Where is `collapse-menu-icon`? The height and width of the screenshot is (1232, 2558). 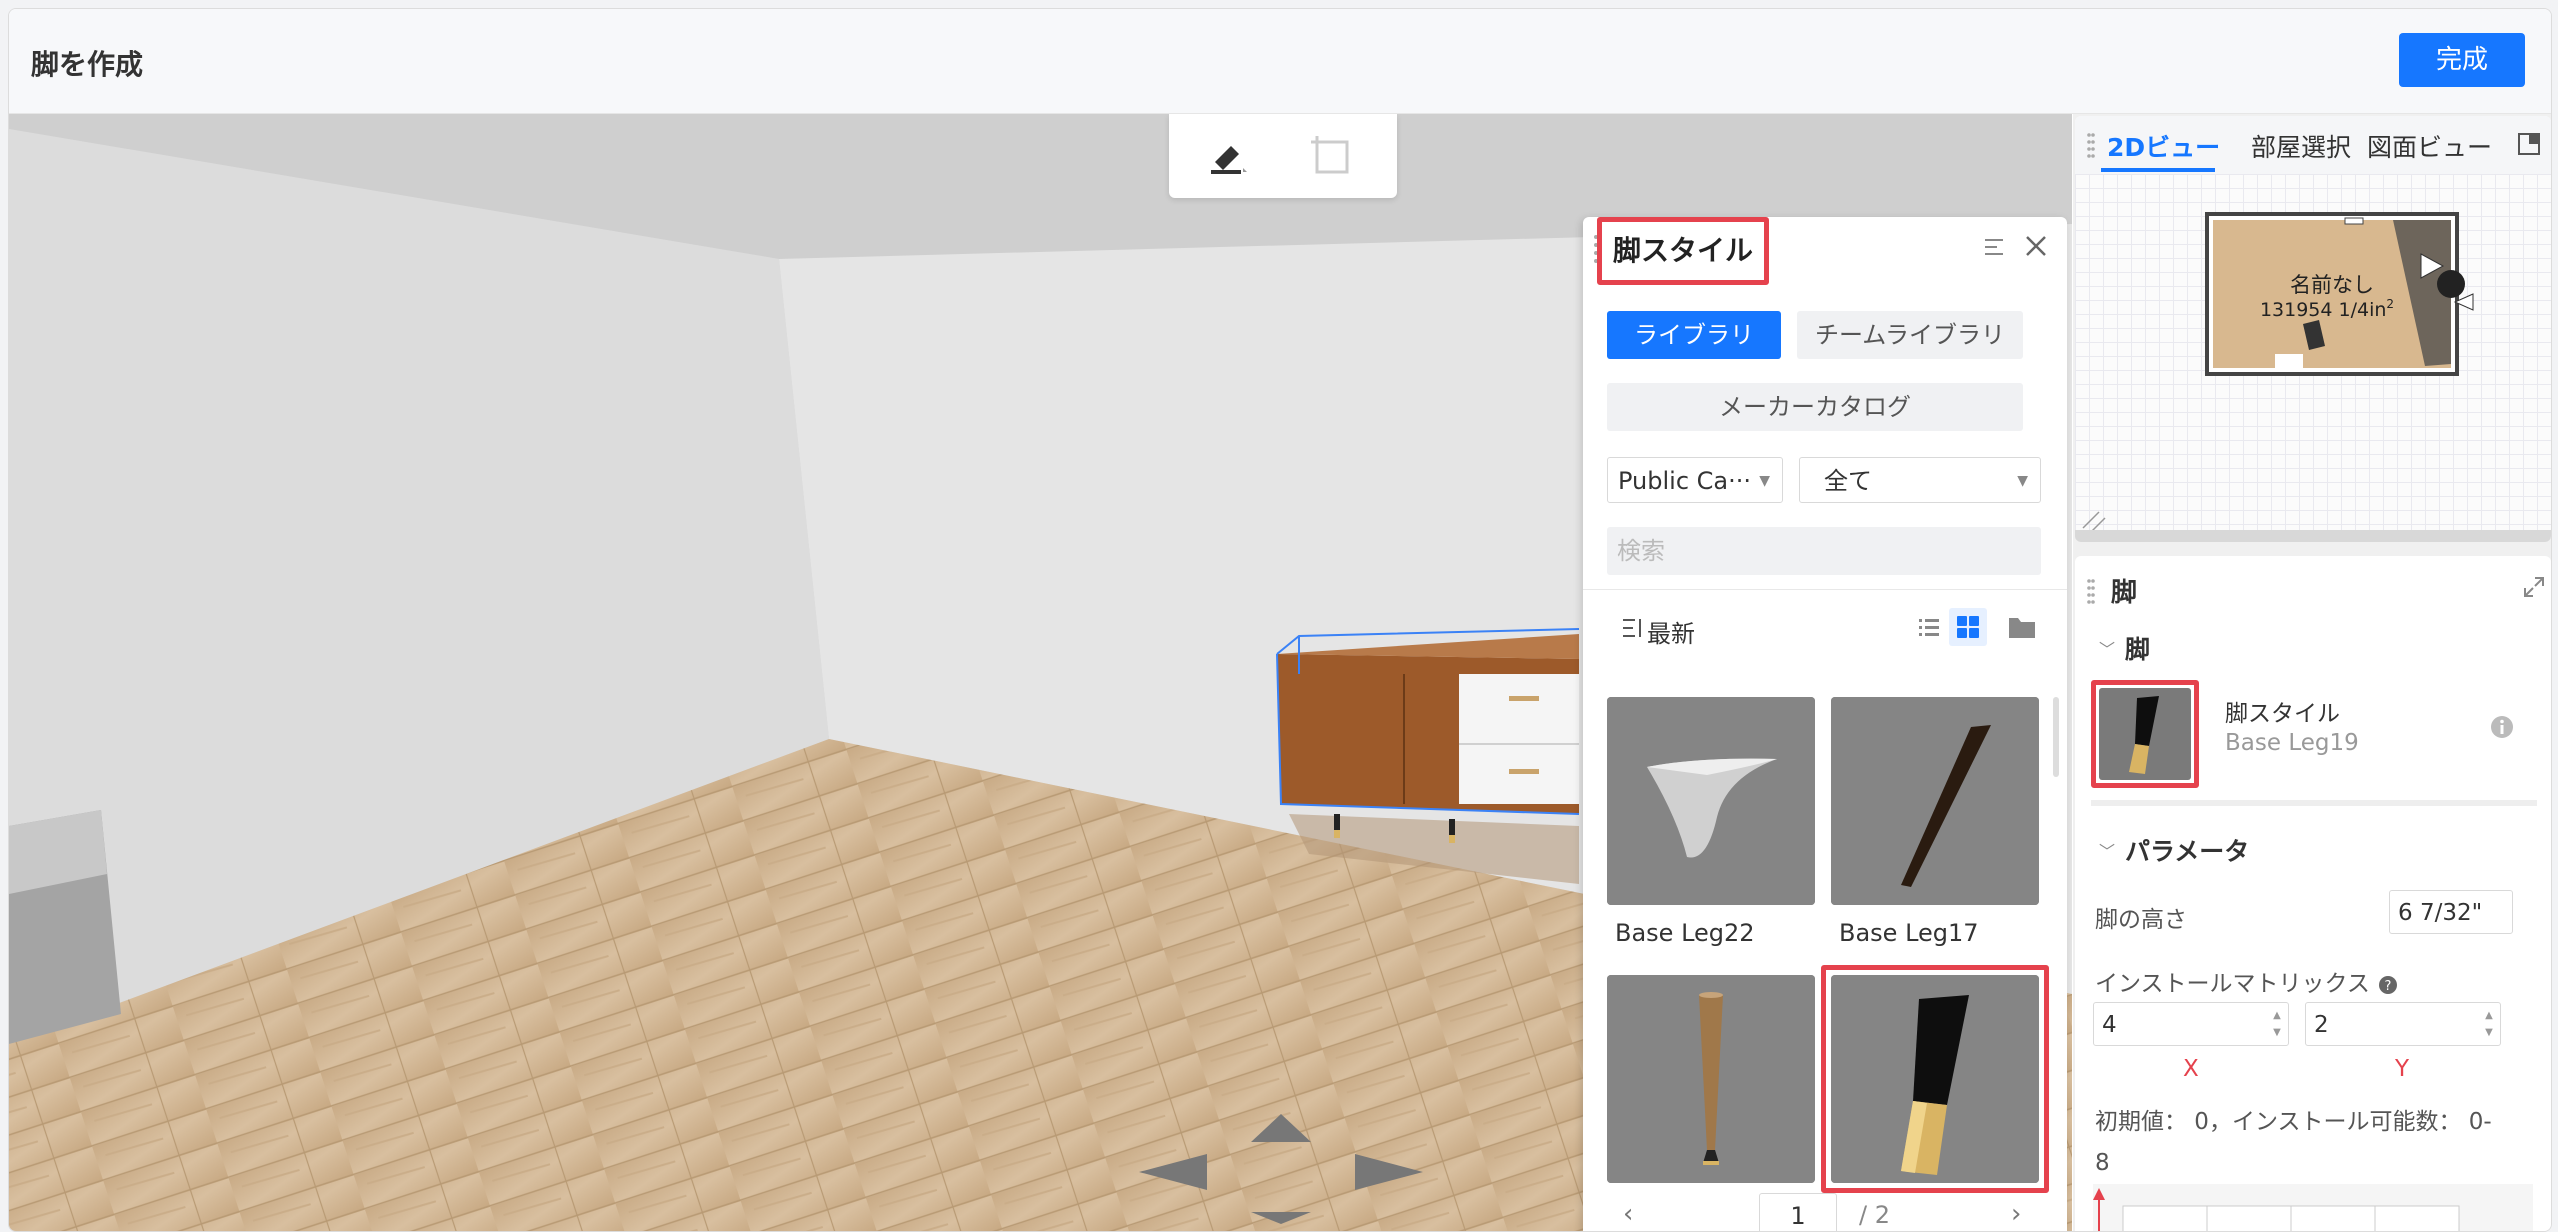
collapse-menu-icon is located at coordinates (1995, 247).